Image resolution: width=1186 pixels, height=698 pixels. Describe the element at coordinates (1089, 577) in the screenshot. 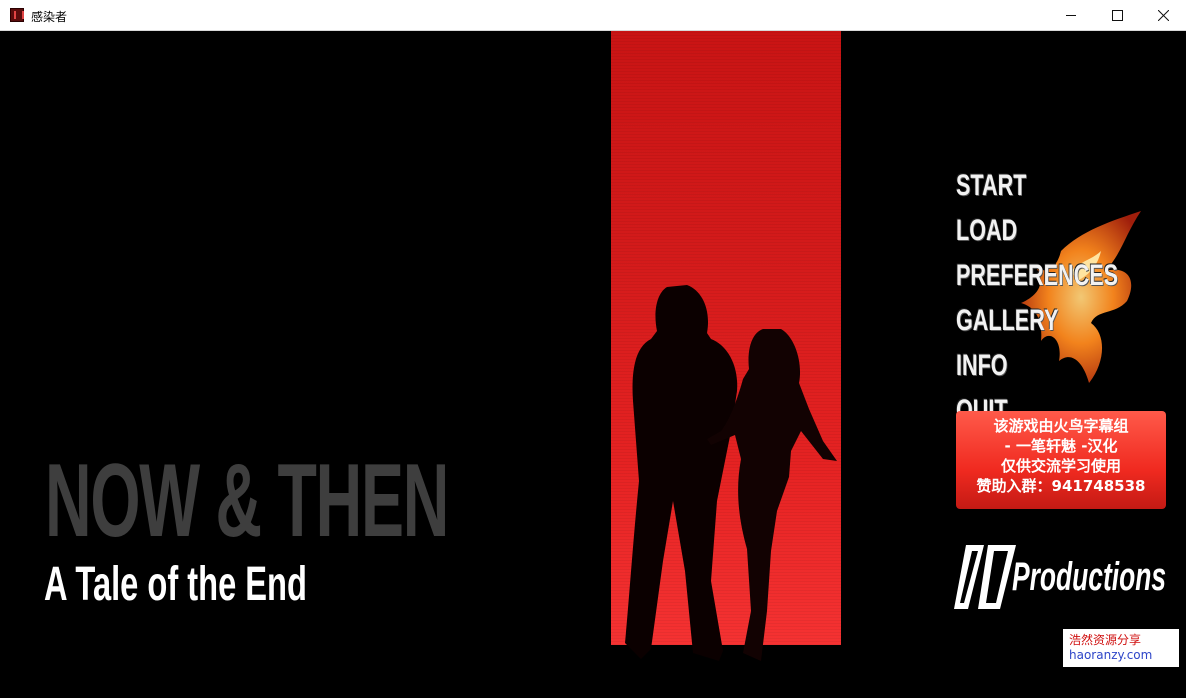

I see `logo-text: Productions` at that location.